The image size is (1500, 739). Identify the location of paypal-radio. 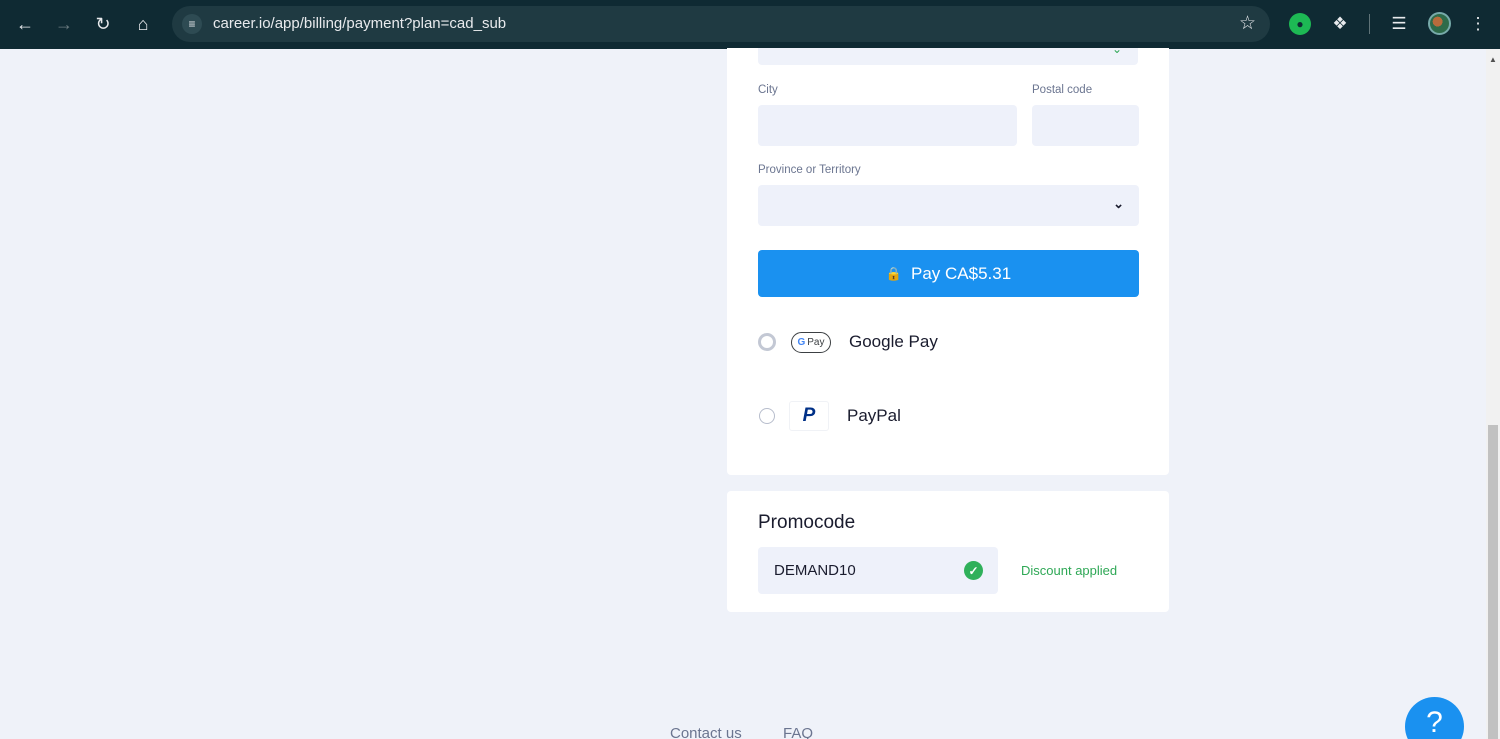
(767, 416).